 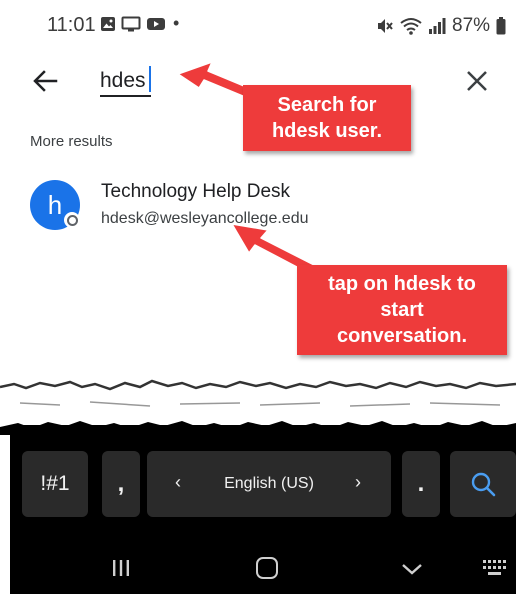 I want to click on battery-icon, so click(x=501, y=26).